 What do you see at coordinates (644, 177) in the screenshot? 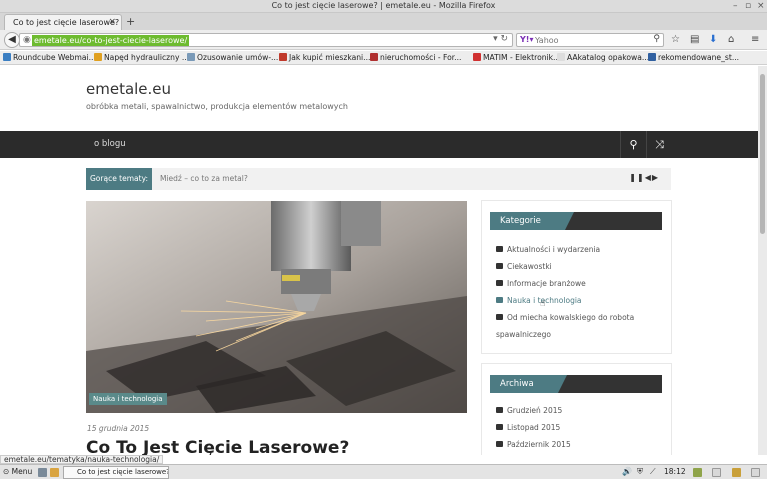
I see `ticker-controls: ❚❚◀▶` at bounding box center [644, 177].